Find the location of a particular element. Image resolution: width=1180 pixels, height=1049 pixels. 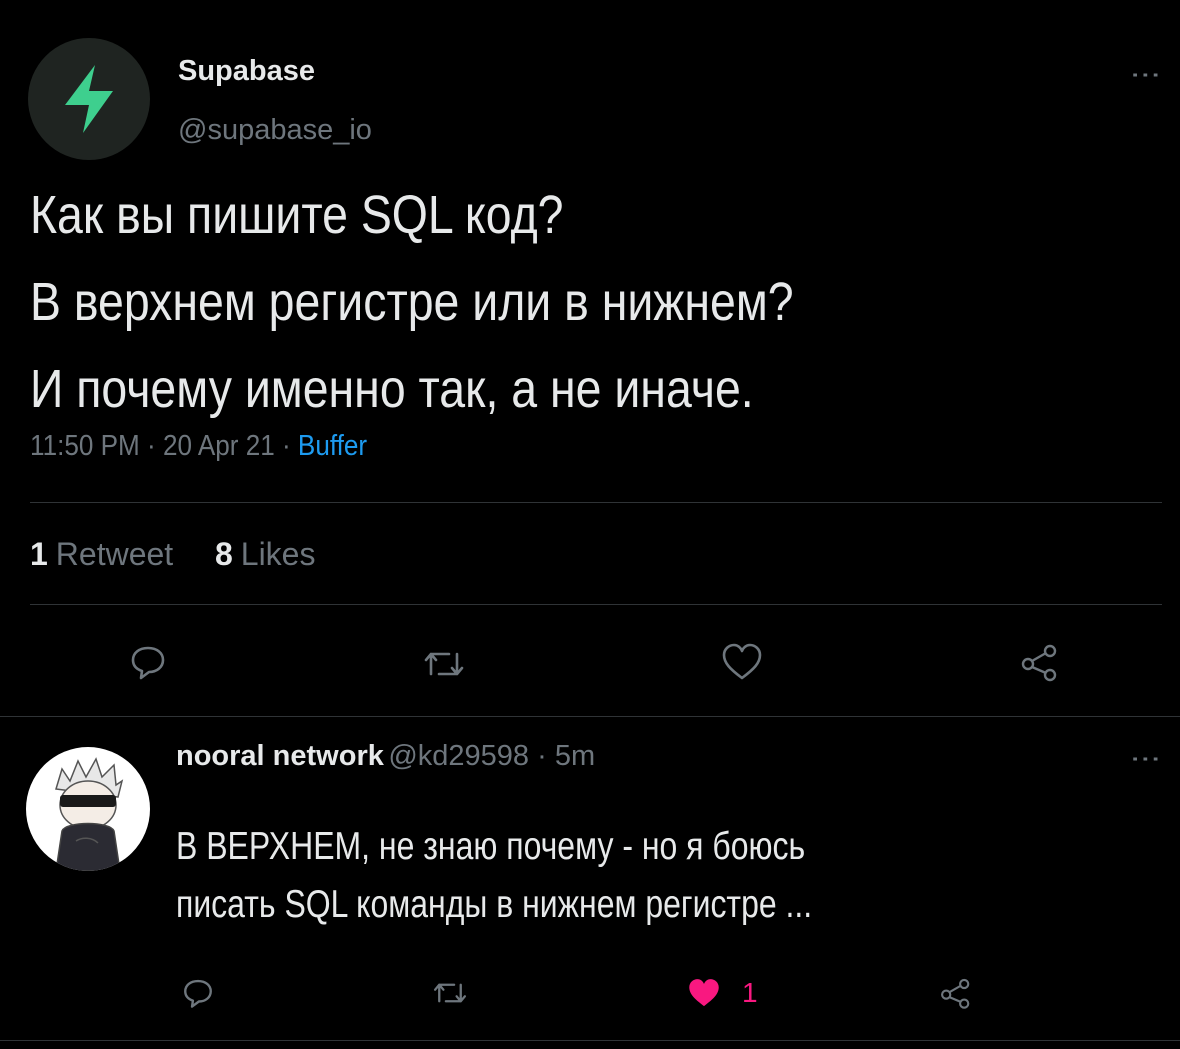

reply-author-name: nooral network is located at coordinates (280, 756).